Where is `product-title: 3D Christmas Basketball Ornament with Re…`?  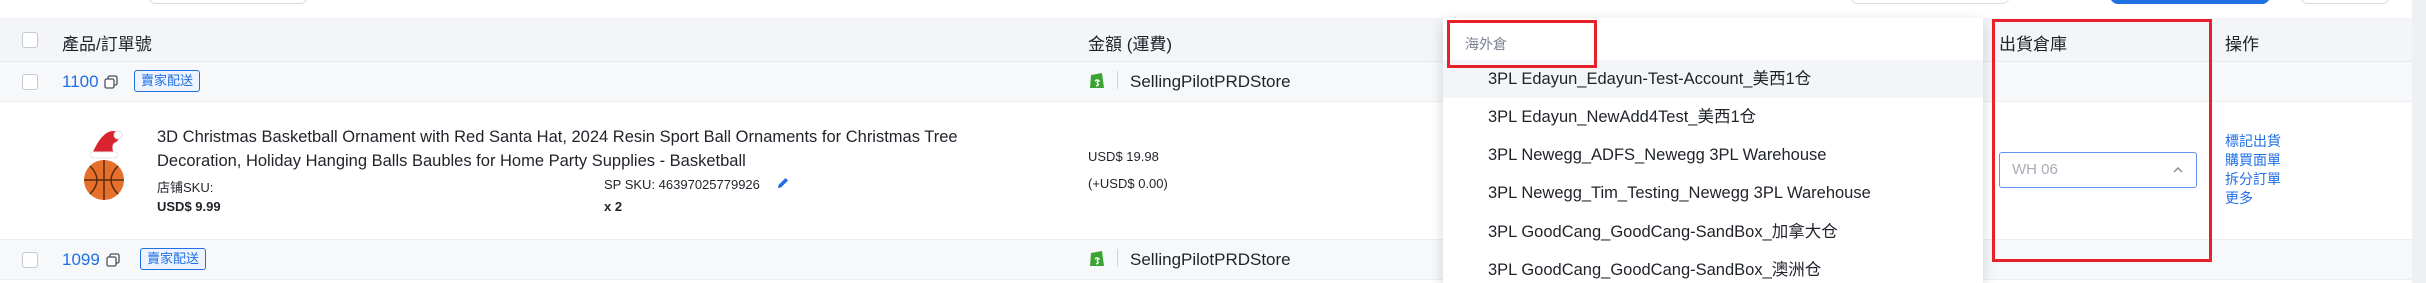
product-title: 3D Christmas Basketball Ornament with Re… is located at coordinates (597, 149).